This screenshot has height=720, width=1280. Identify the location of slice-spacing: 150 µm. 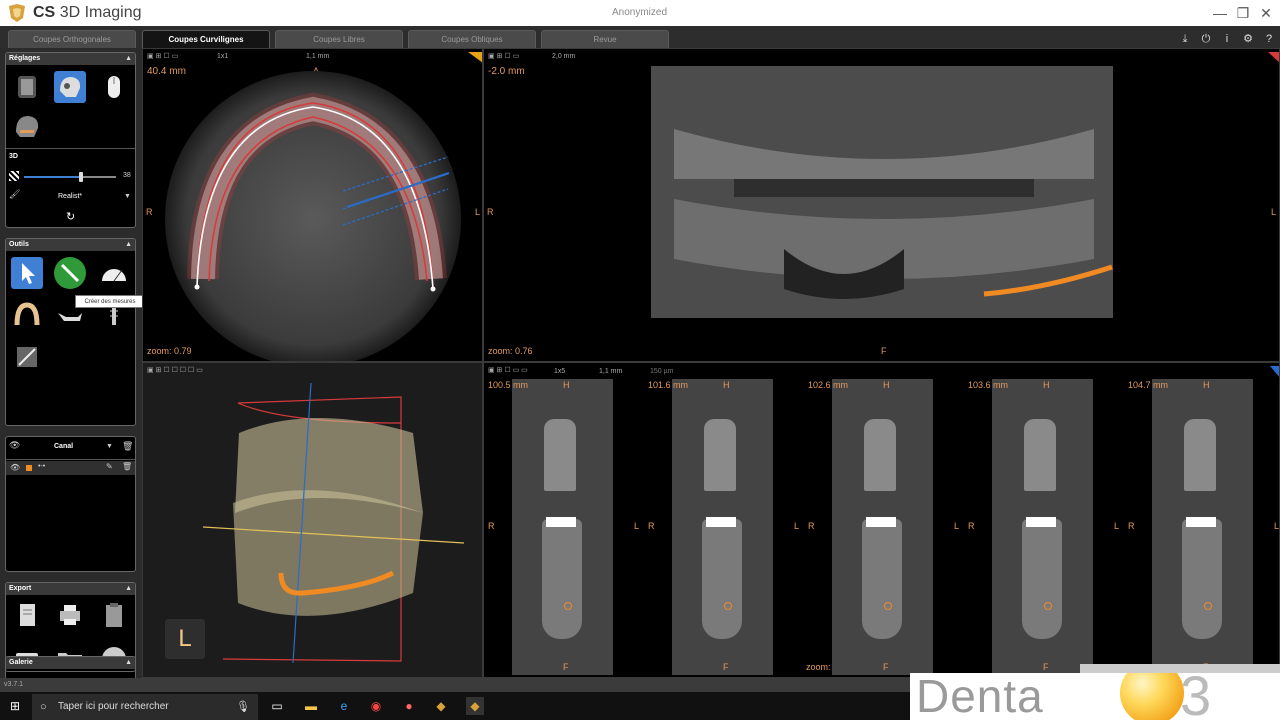
(662, 371).